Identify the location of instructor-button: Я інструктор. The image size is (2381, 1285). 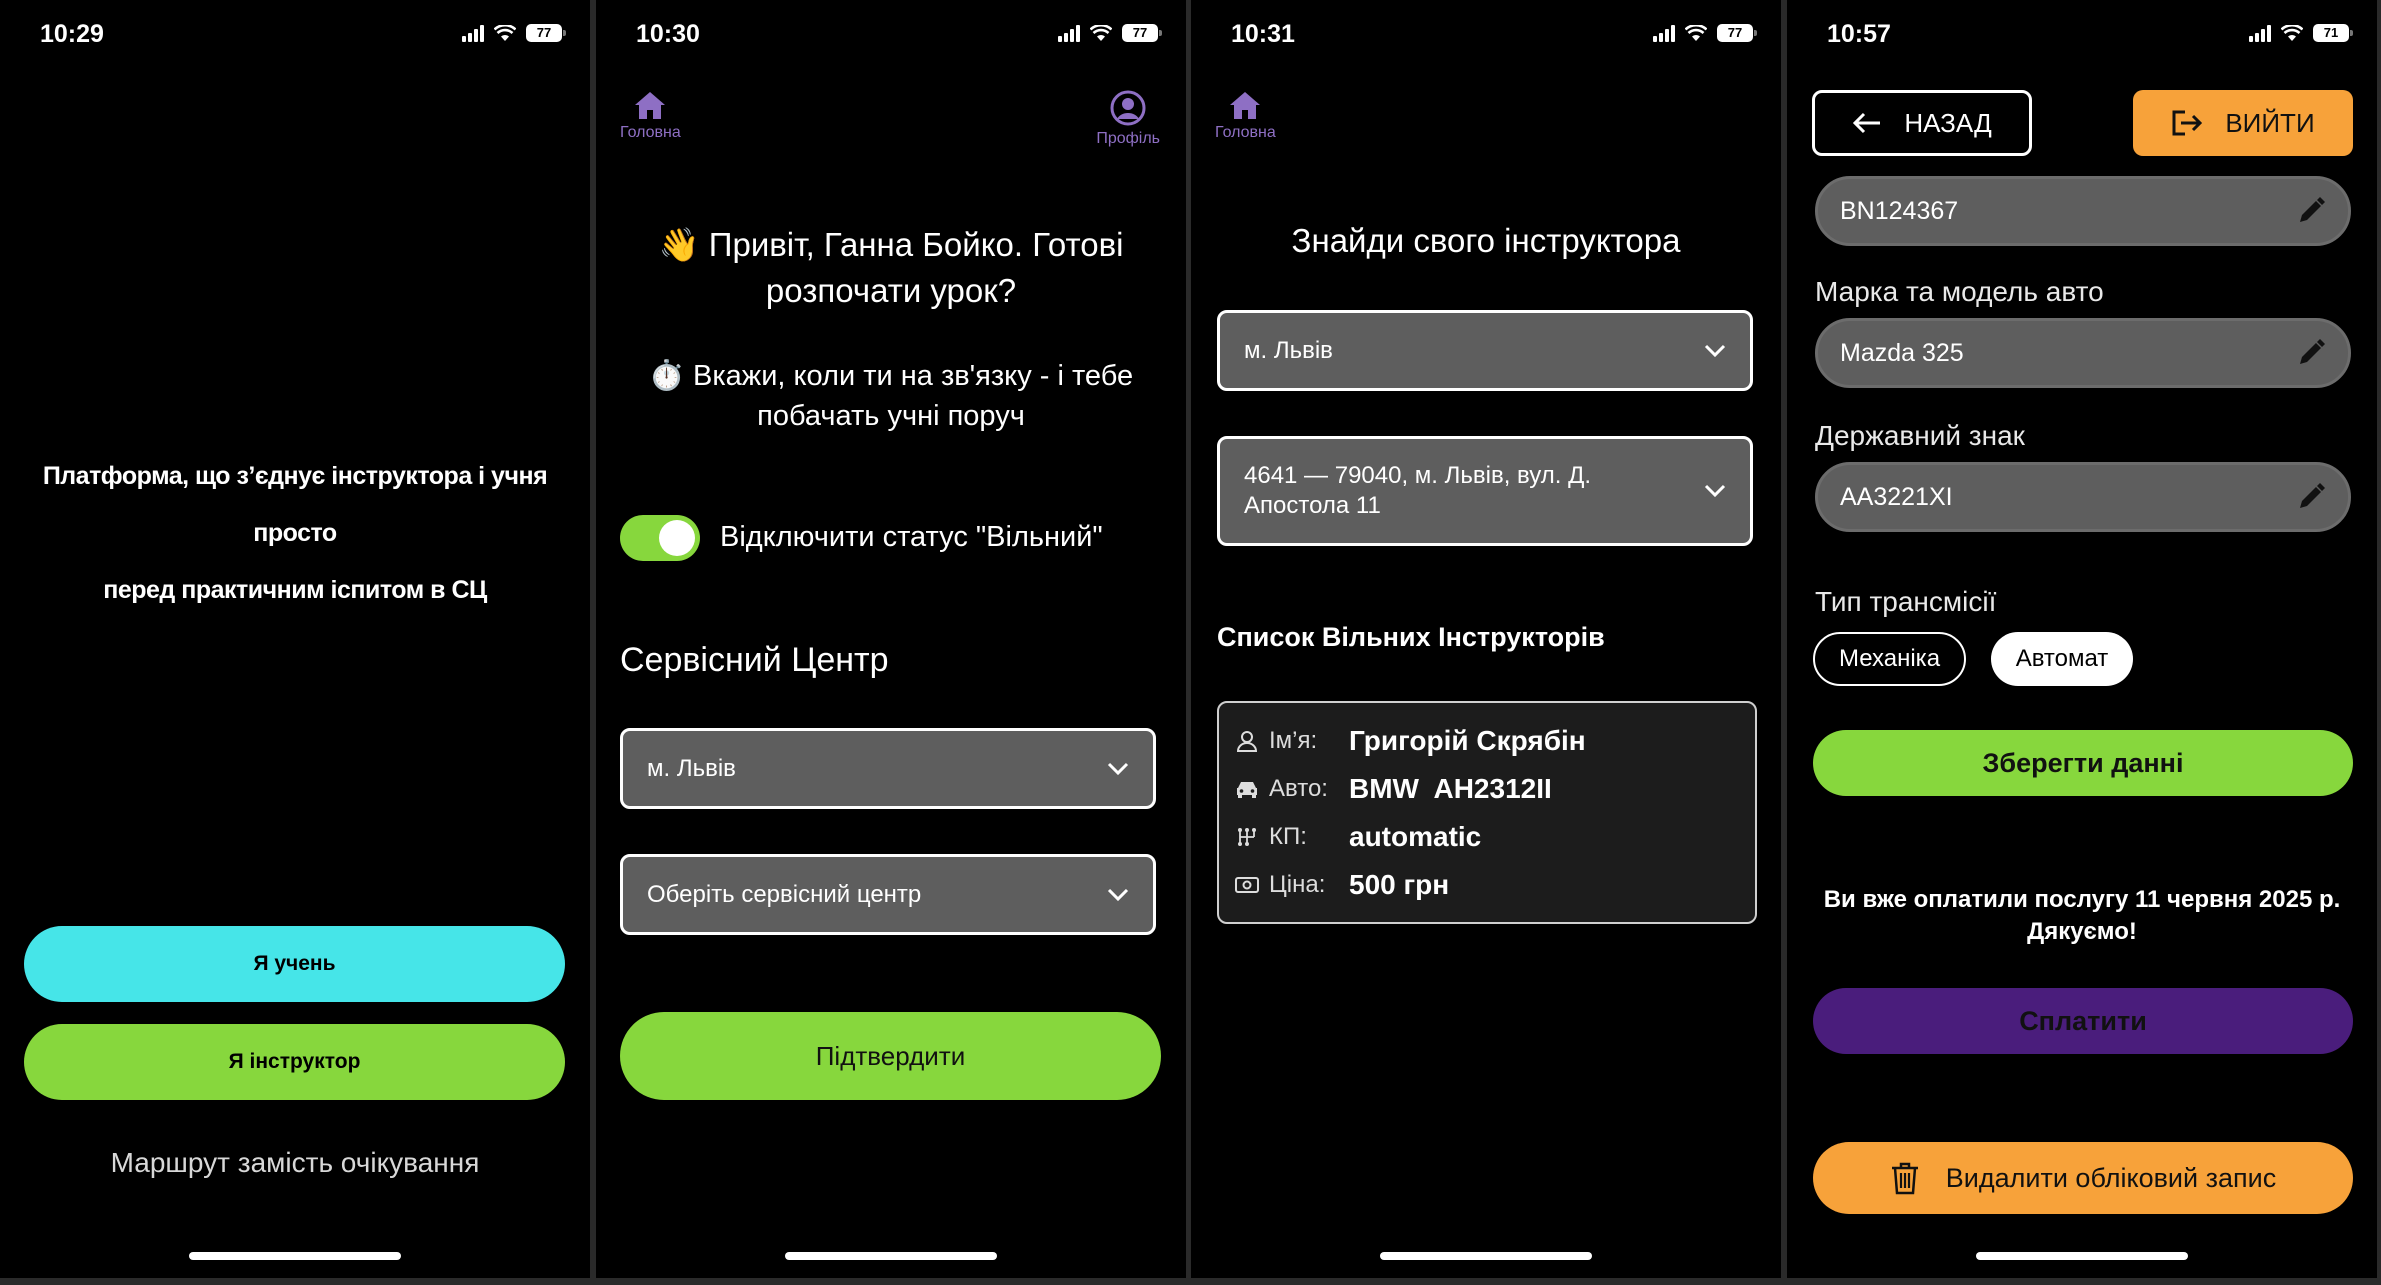
(294, 1062).